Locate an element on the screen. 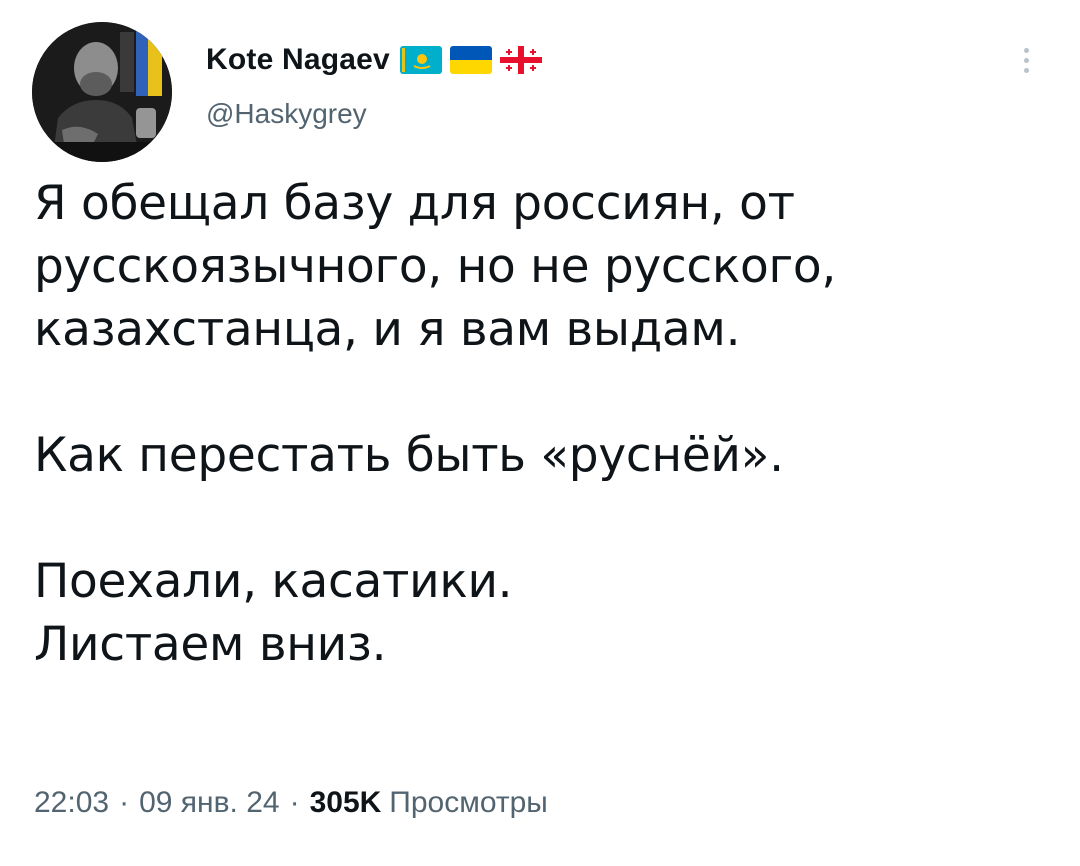  tweet-date: 09 янв. 24 is located at coordinates (209, 803).